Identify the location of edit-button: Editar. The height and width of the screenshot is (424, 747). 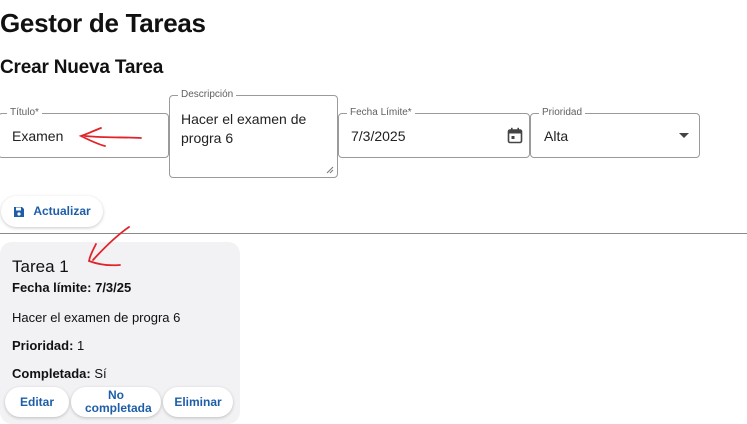
(37, 402).